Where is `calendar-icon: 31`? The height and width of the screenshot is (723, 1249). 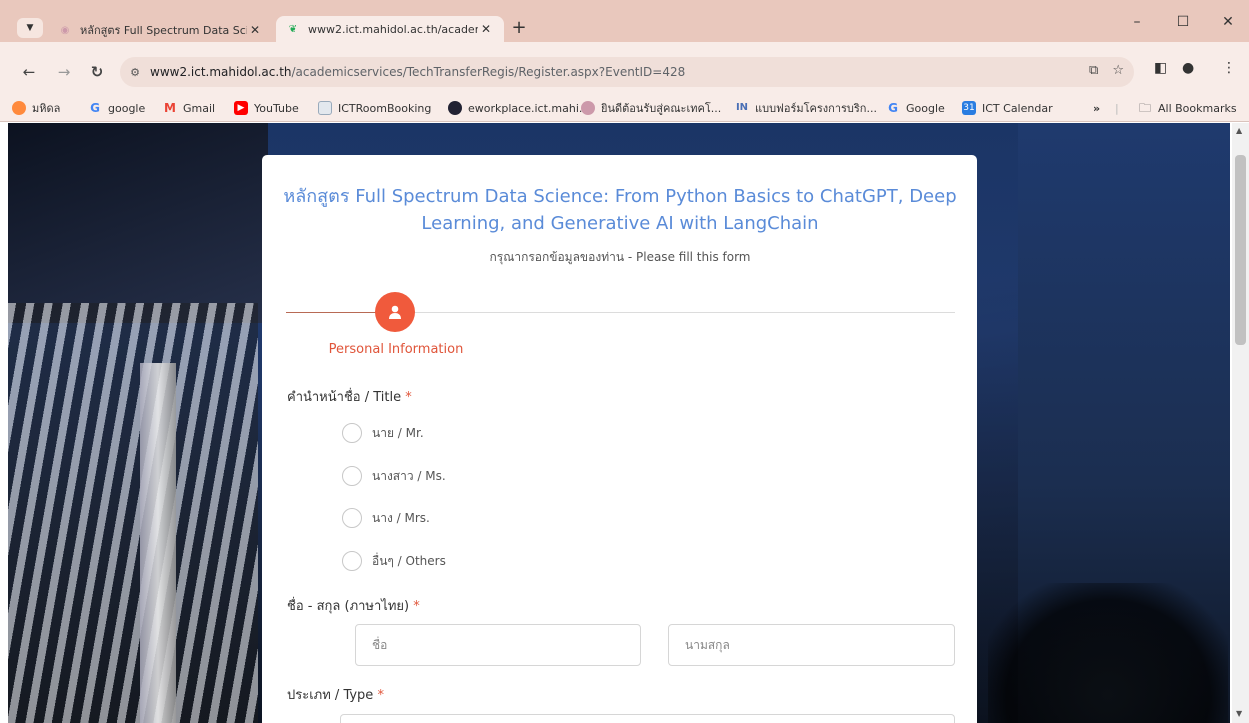
calendar-icon: 31 is located at coordinates (969, 108).